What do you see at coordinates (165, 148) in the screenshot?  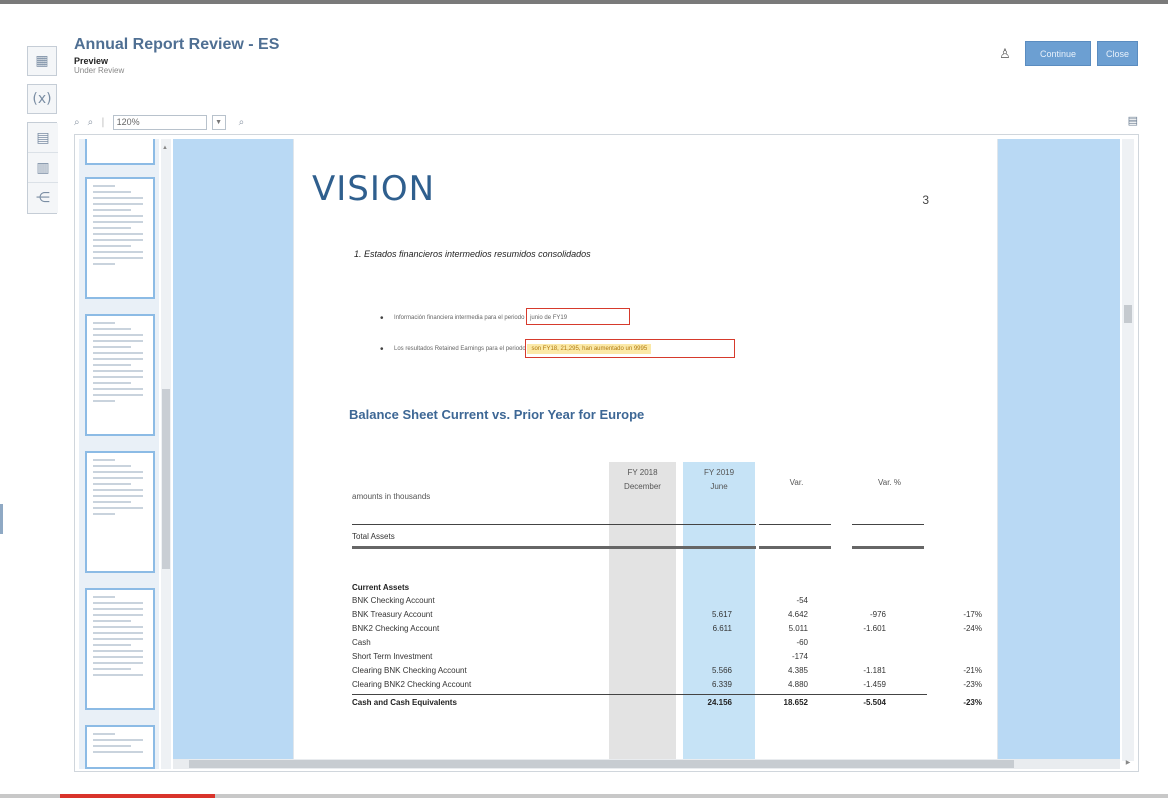 I see `scroll-up-icon: ▲` at bounding box center [165, 148].